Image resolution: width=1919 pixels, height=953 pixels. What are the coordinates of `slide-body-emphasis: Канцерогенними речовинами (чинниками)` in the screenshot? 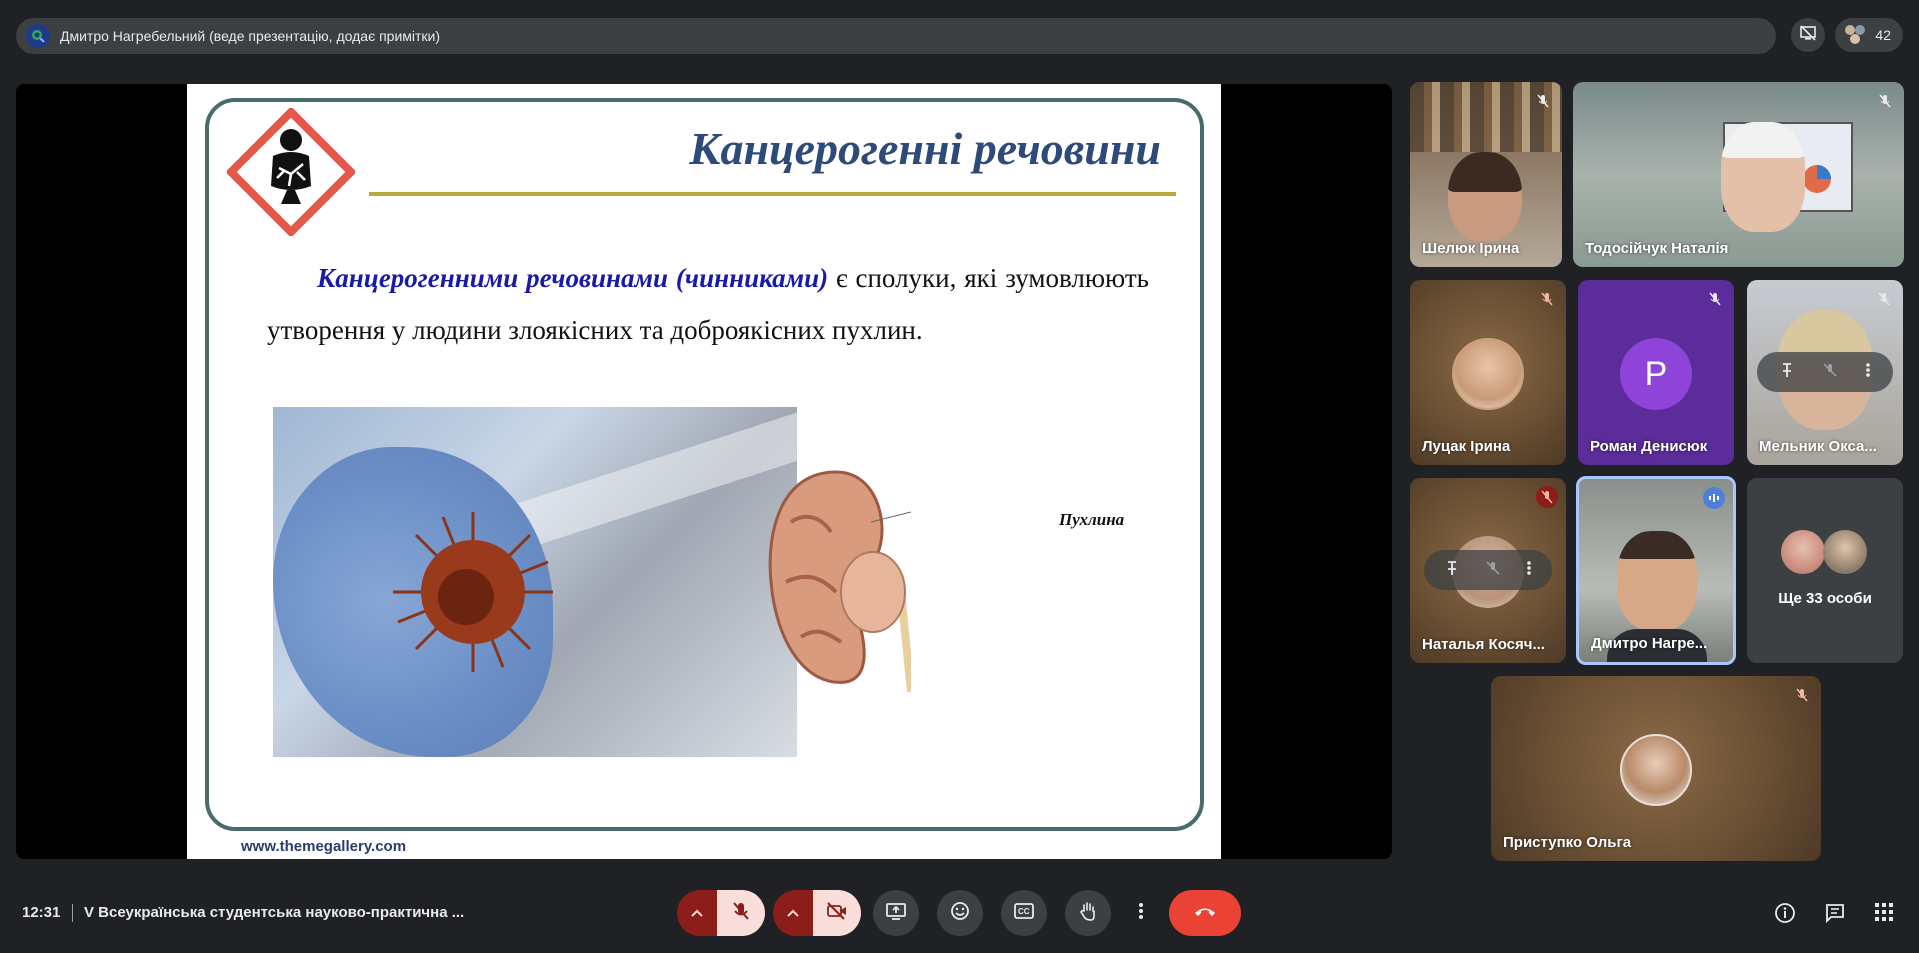 It's located at (573, 278).